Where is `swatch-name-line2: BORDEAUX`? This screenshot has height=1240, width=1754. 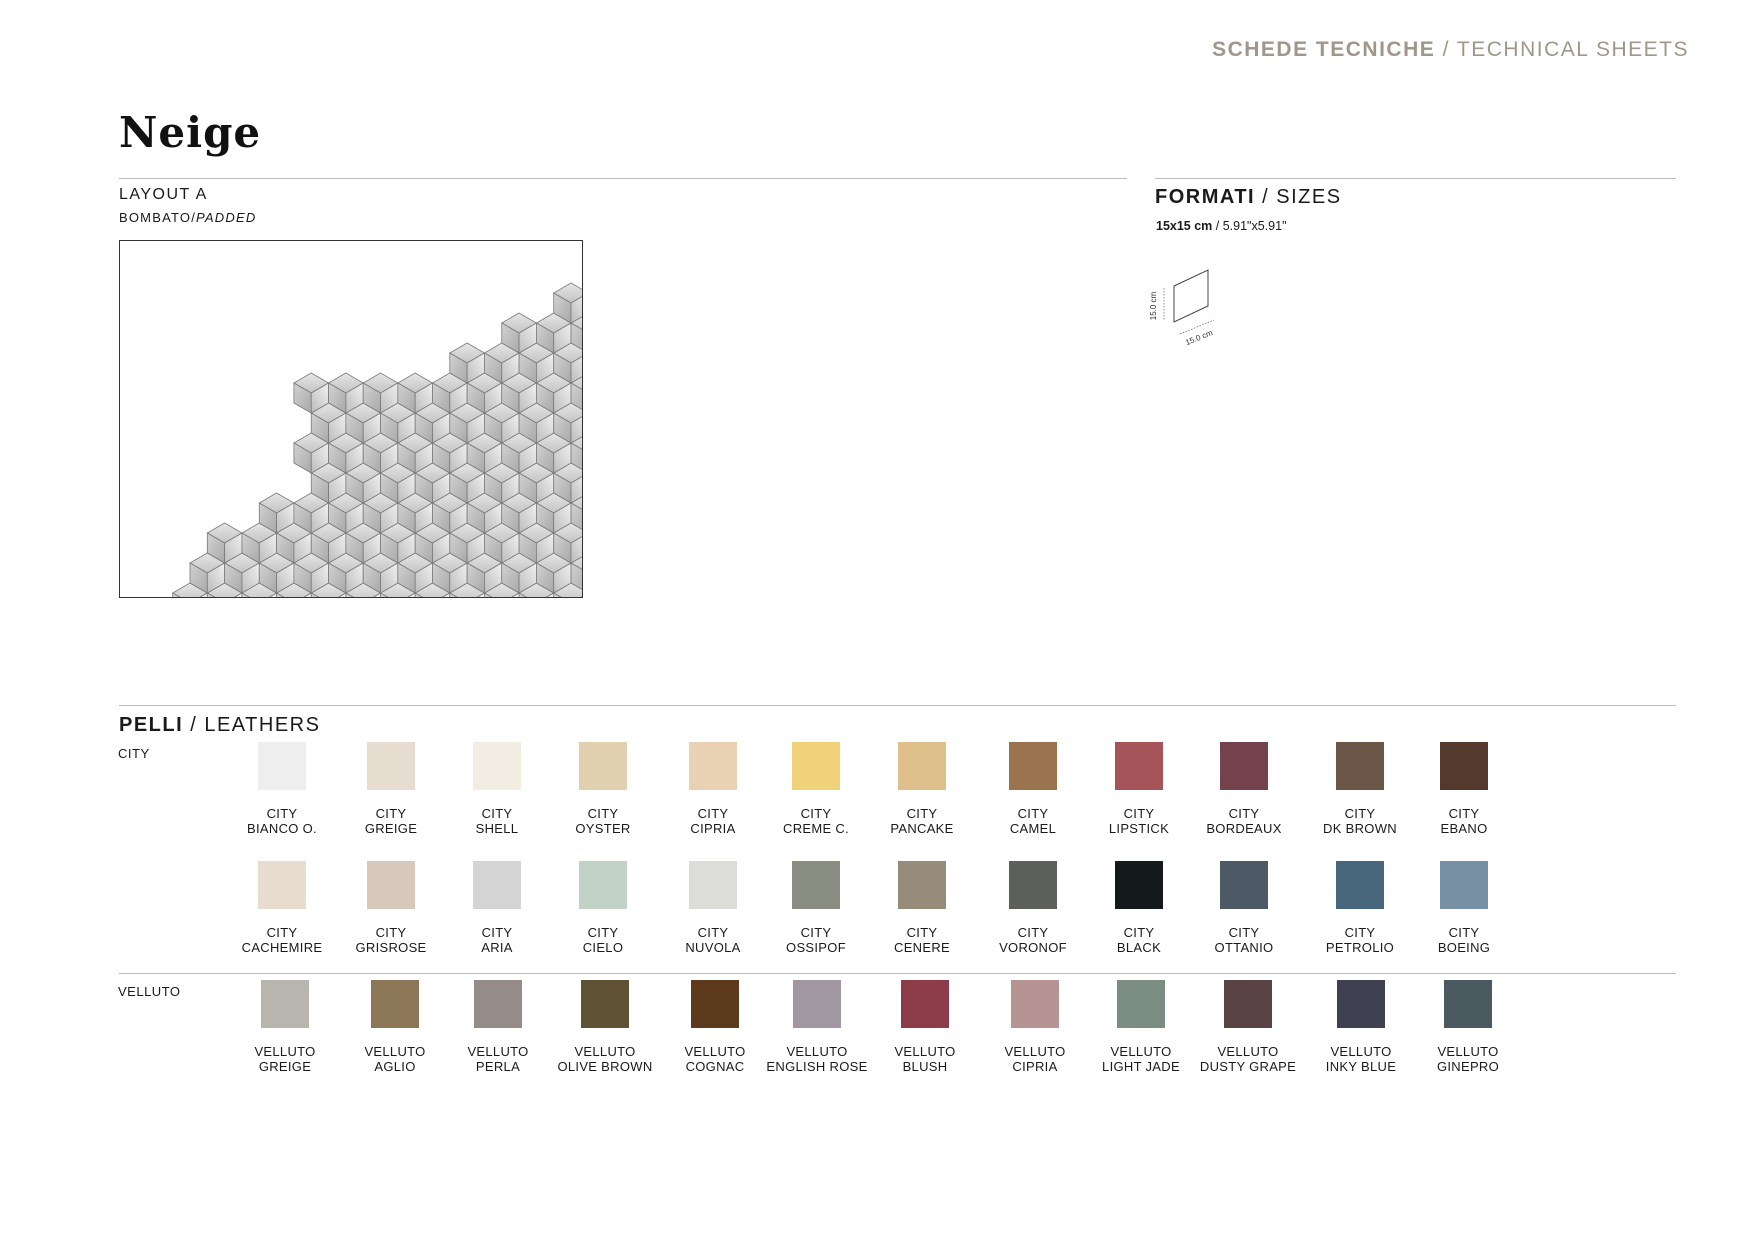 swatch-name-line2: BORDEAUX is located at coordinates (1244, 828).